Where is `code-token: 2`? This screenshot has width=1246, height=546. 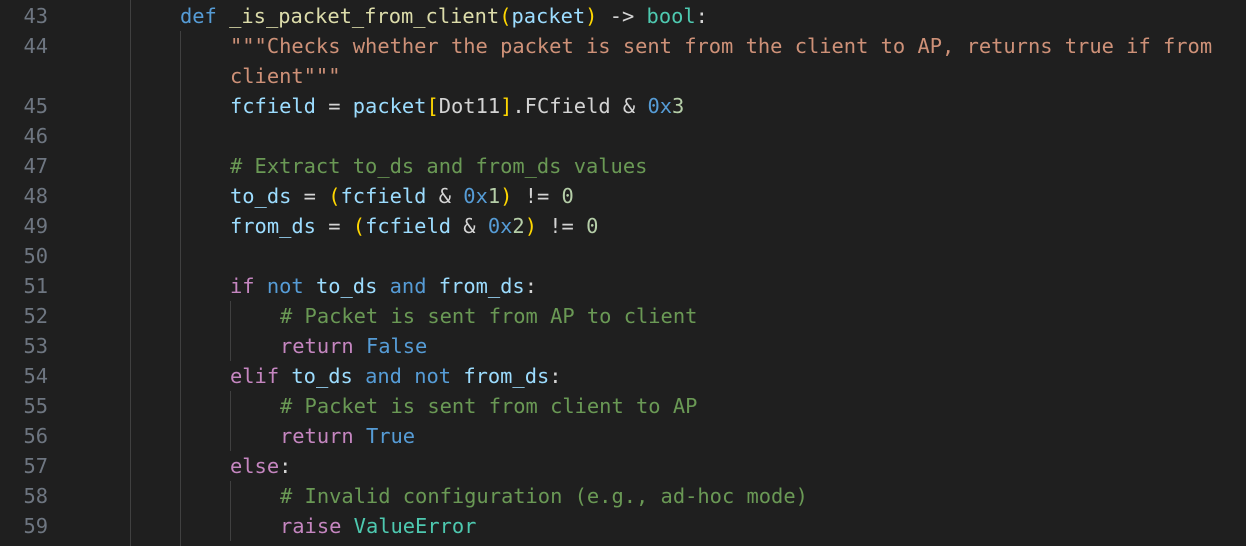
code-token: 2 is located at coordinates (518, 226).